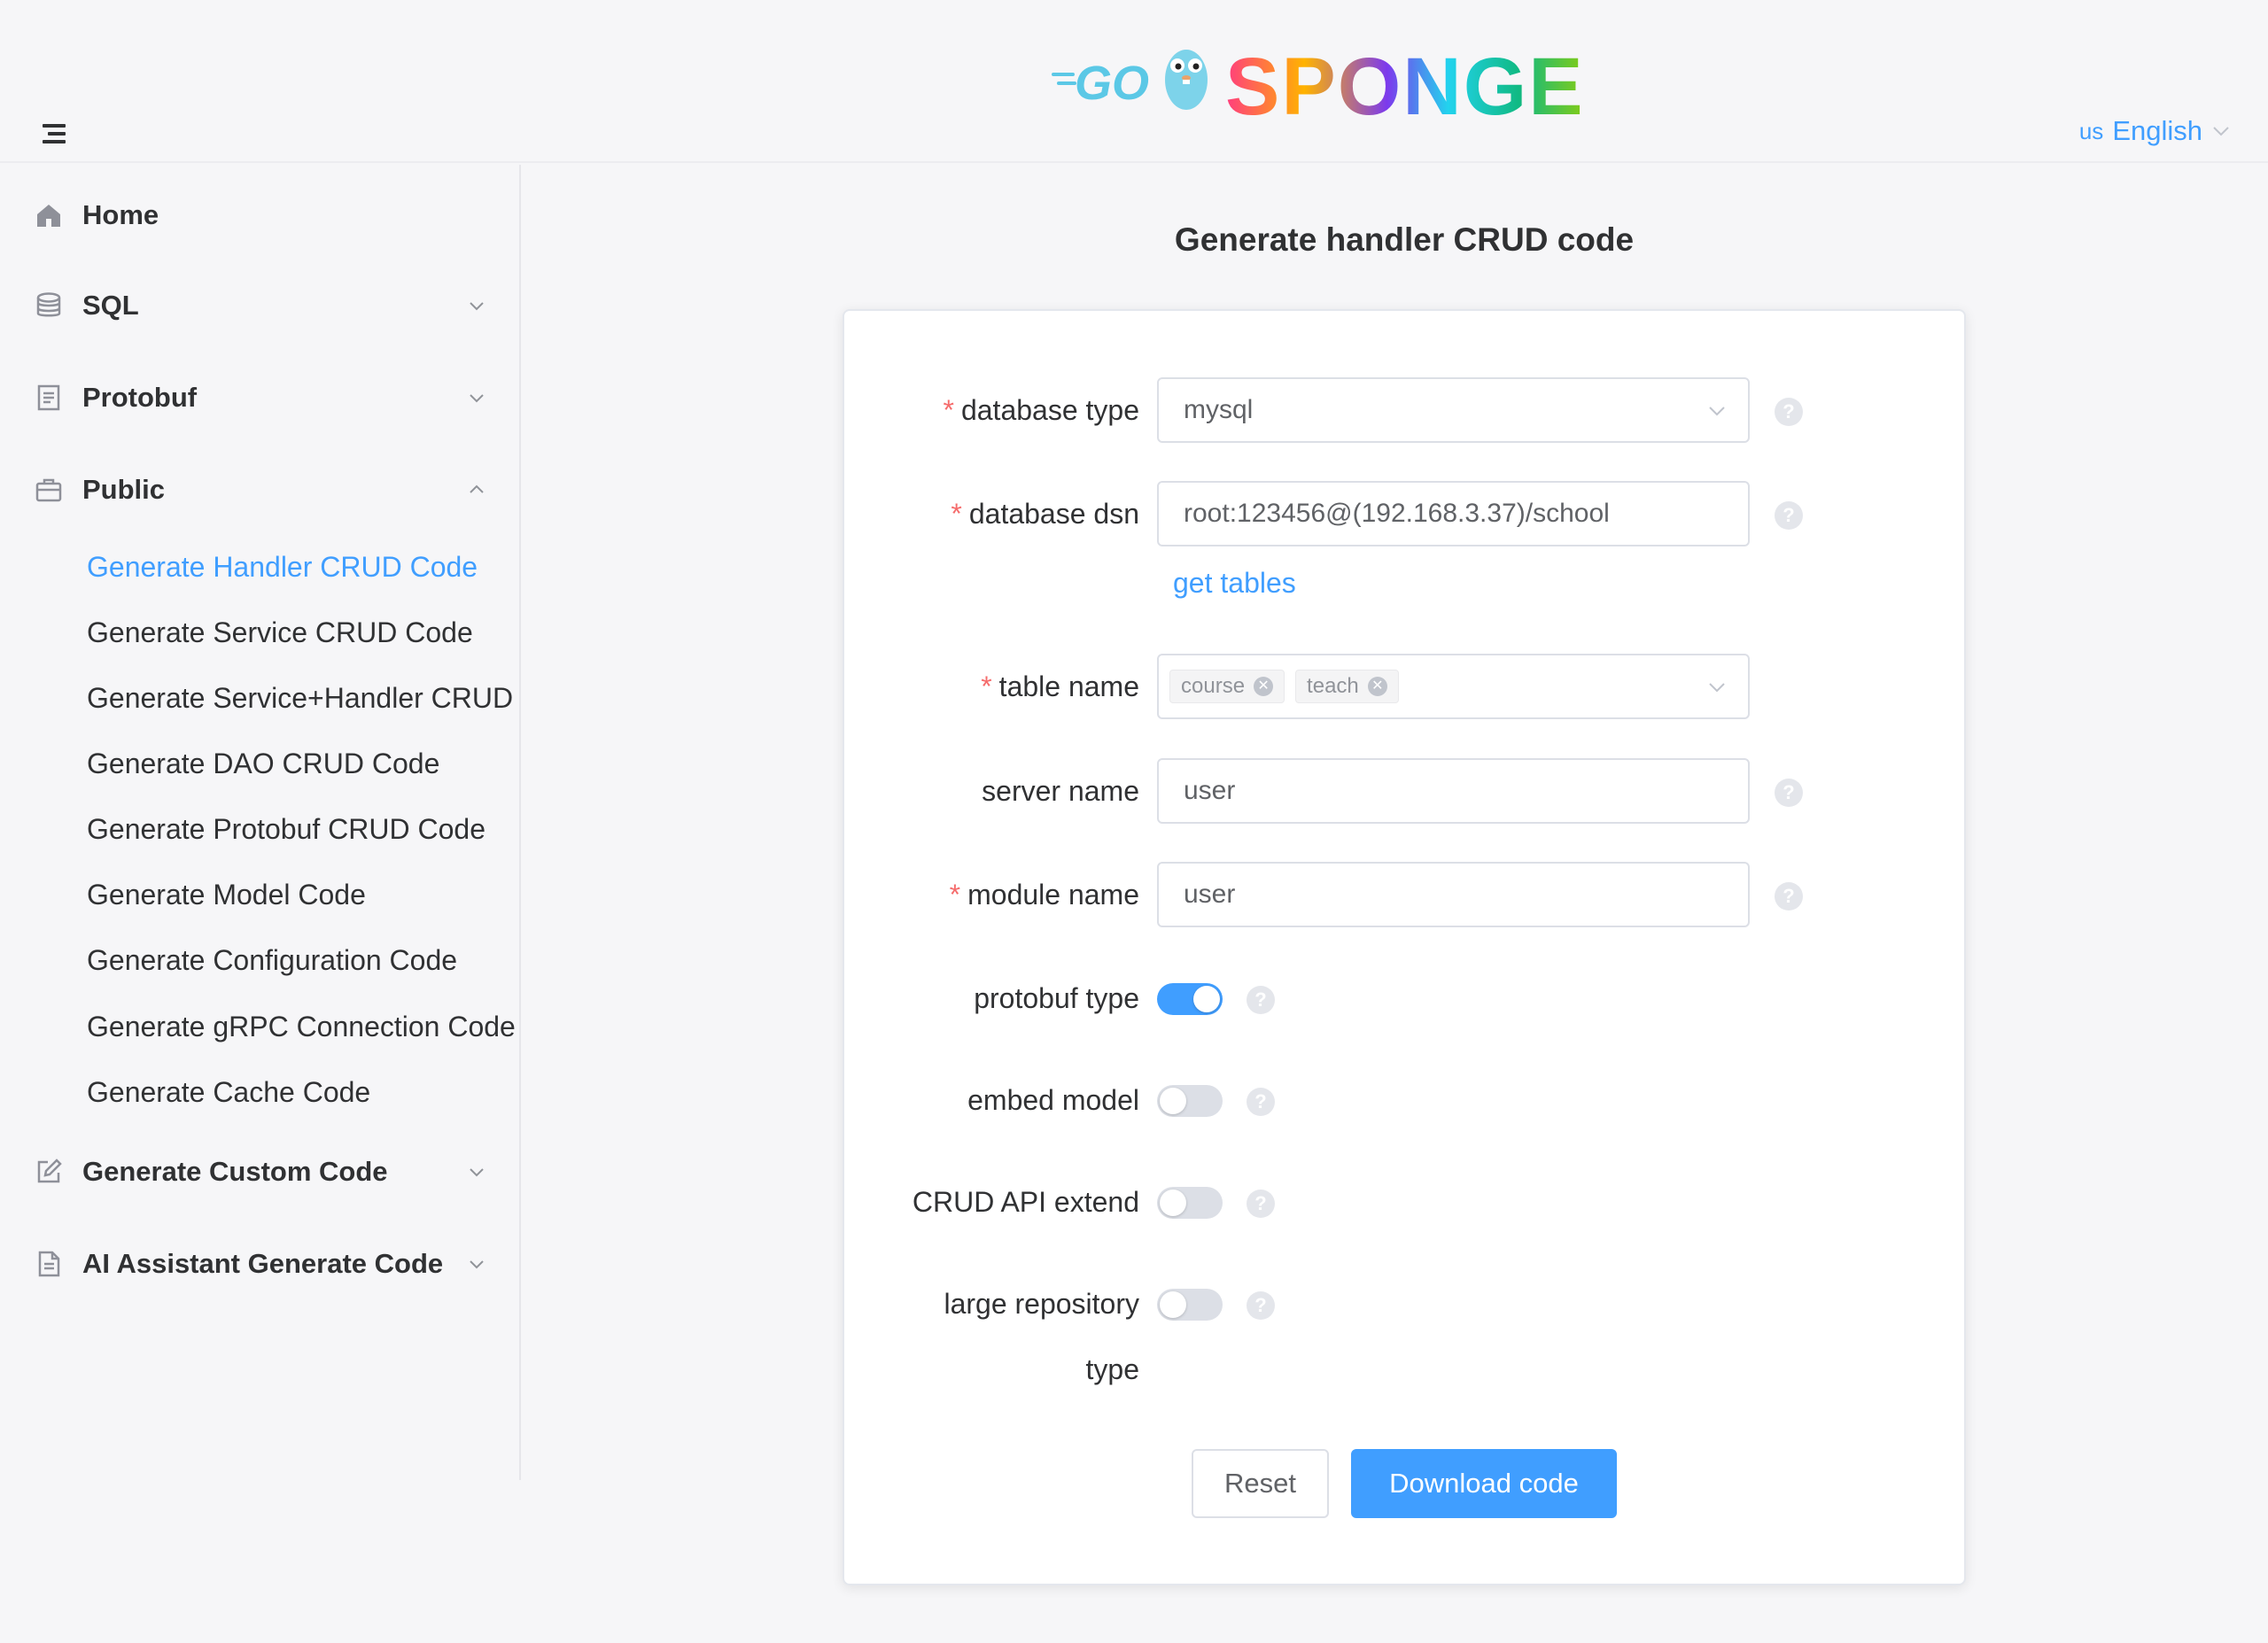 Image resolution: width=2268 pixels, height=1643 pixels. I want to click on database-dsn-label: * database dsn, so click(1045, 514).